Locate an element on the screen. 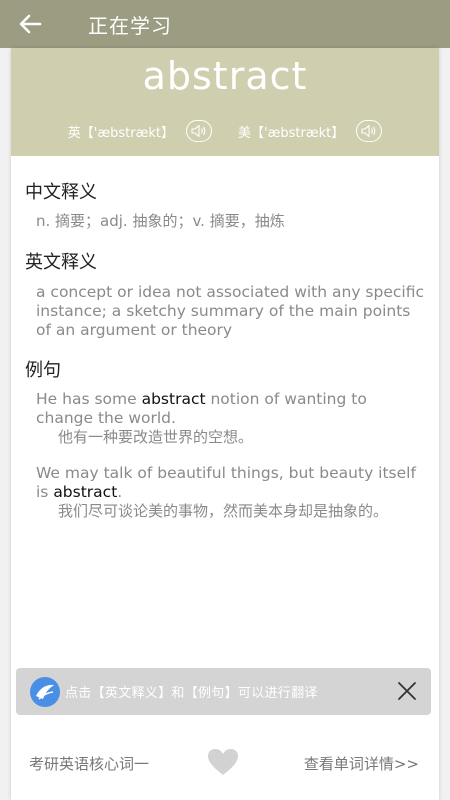 This screenshot has height=800, width=450. word-category: 考研英语核心词一 is located at coordinates (89, 763).